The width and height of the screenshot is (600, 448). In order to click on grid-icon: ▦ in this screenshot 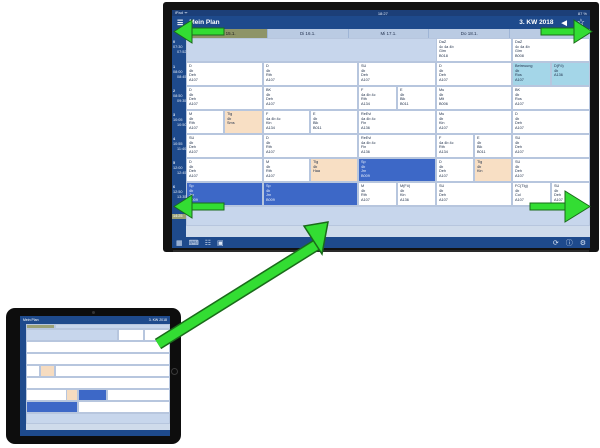, I will do `click(179, 243)`.